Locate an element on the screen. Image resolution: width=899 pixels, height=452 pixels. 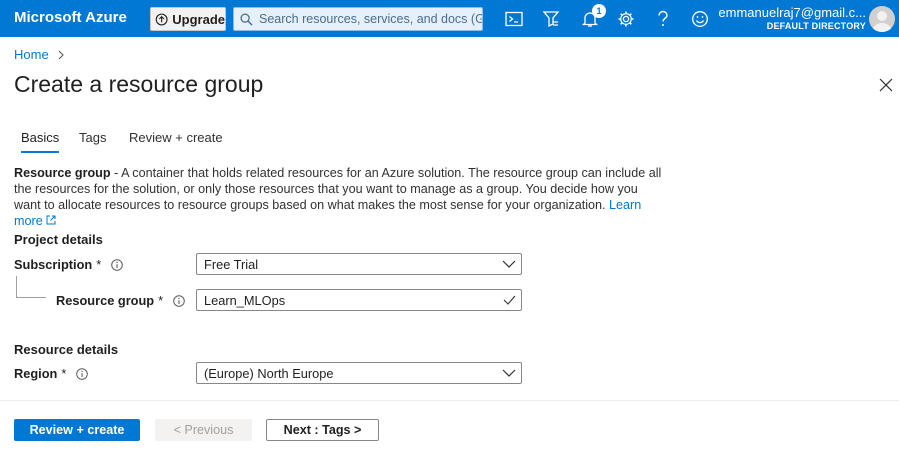
upgrade-label: Upgrade is located at coordinates (198, 19).